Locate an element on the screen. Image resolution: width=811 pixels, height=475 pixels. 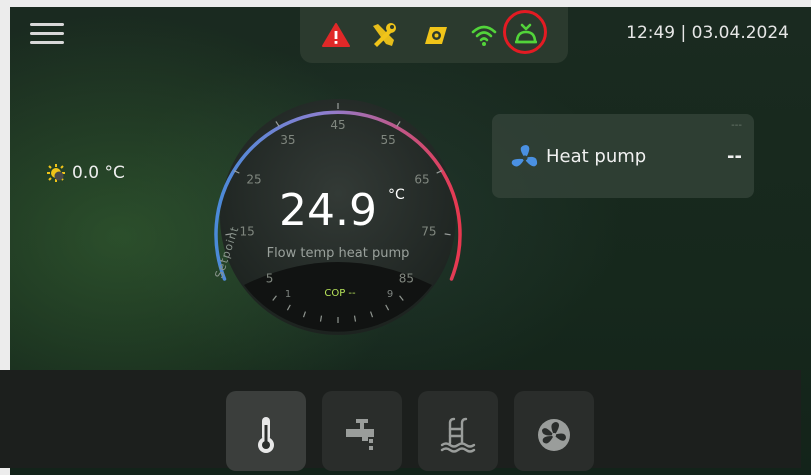
temperature-tab is located at coordinates (266, 431).